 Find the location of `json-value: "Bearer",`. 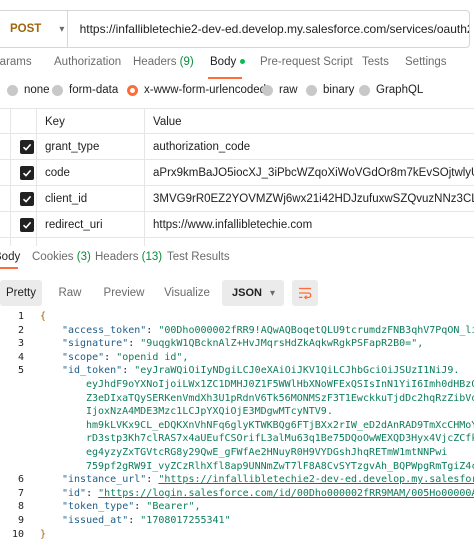

json-value: "Bearer", is located at coordinates (173, 507).